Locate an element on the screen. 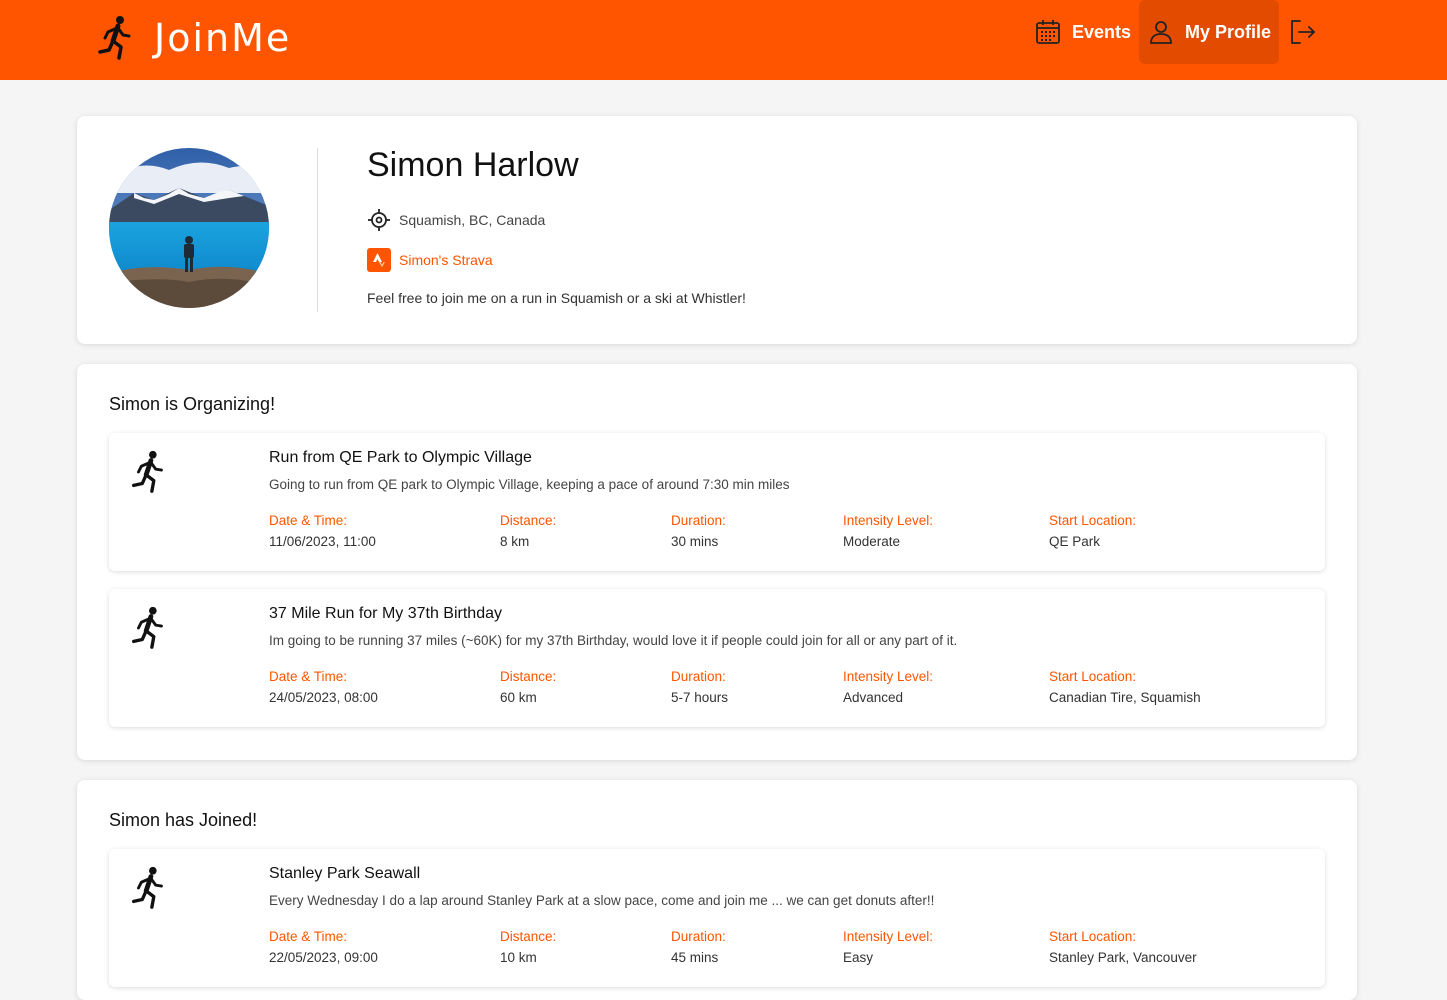 Image resolution: width=1447 pixels, height=1000 pixels. start-value: Stanley Park, Vancouver is located at coordinates (1123, 957).